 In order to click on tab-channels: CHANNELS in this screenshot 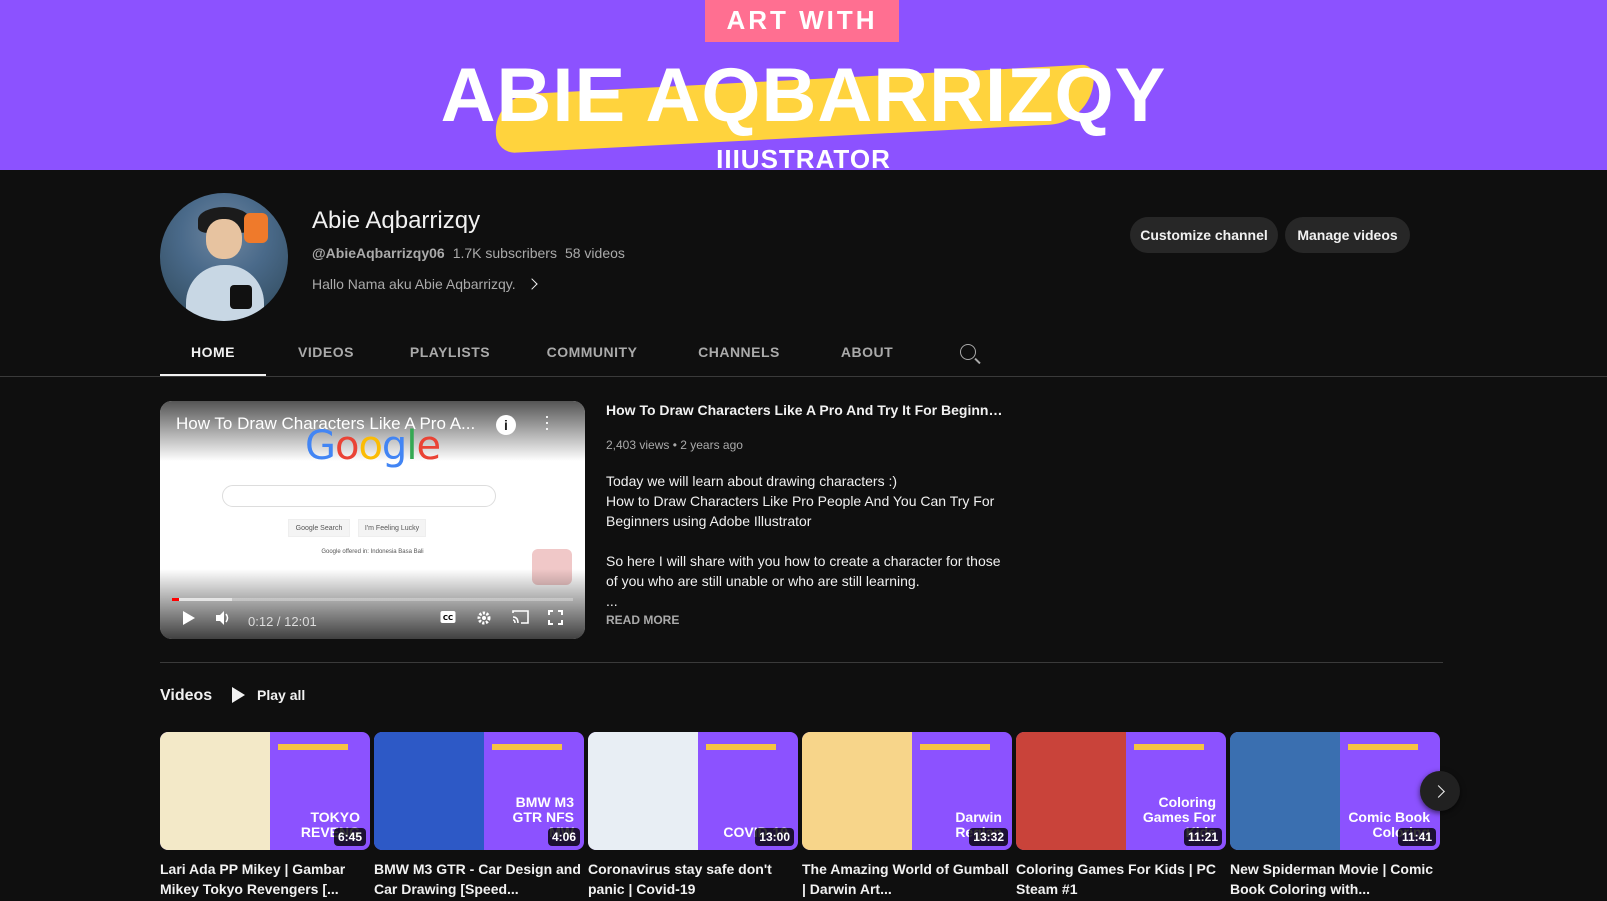, I will do `click(739, 352)`.